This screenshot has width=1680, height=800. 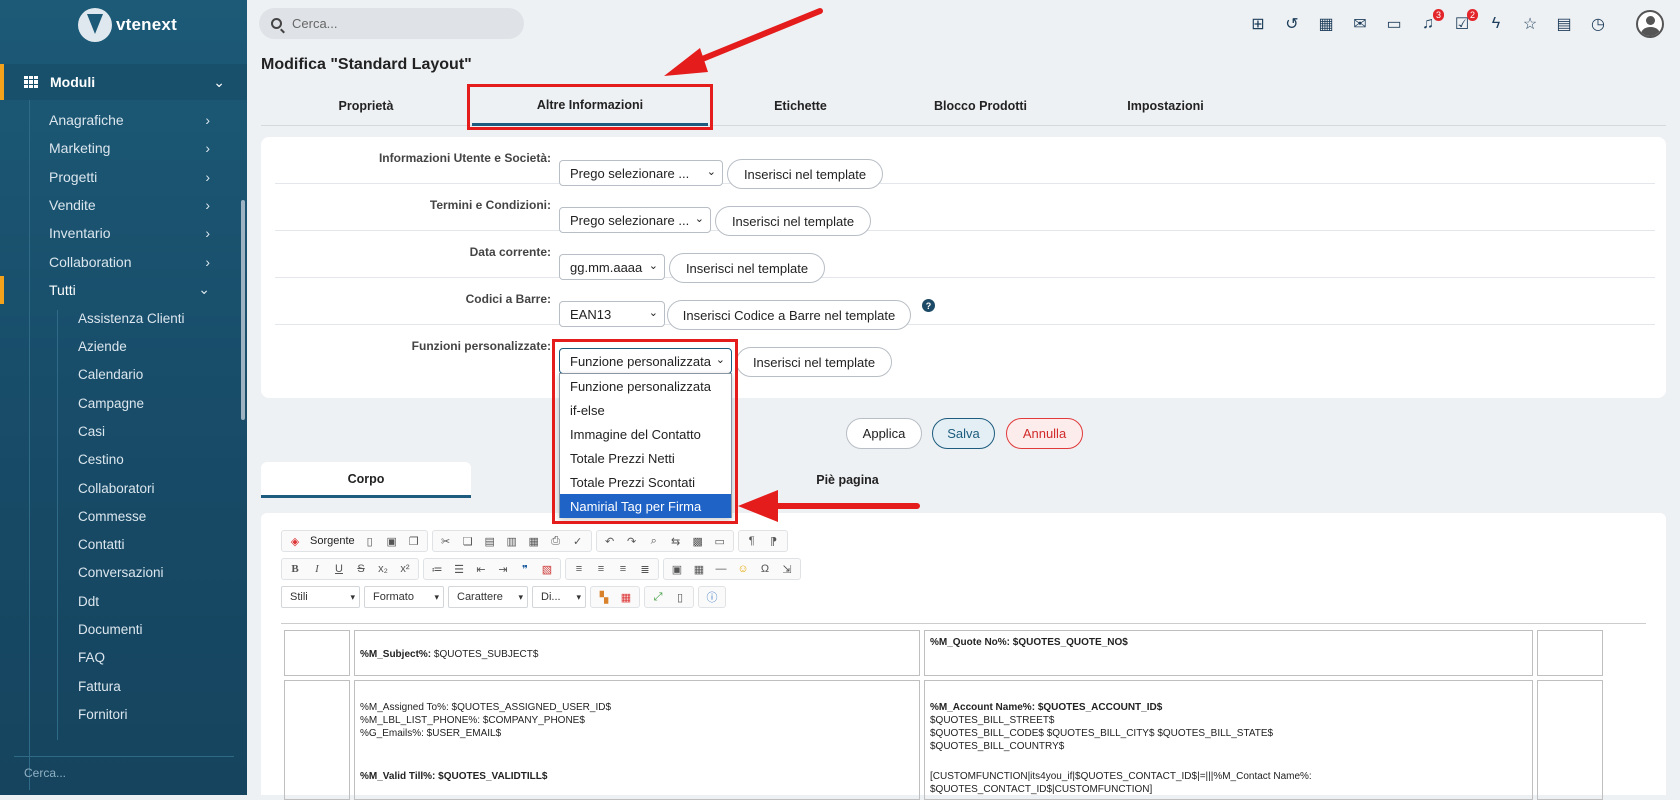 I want to click on arrow-bottom, so click(x=829, y=506).